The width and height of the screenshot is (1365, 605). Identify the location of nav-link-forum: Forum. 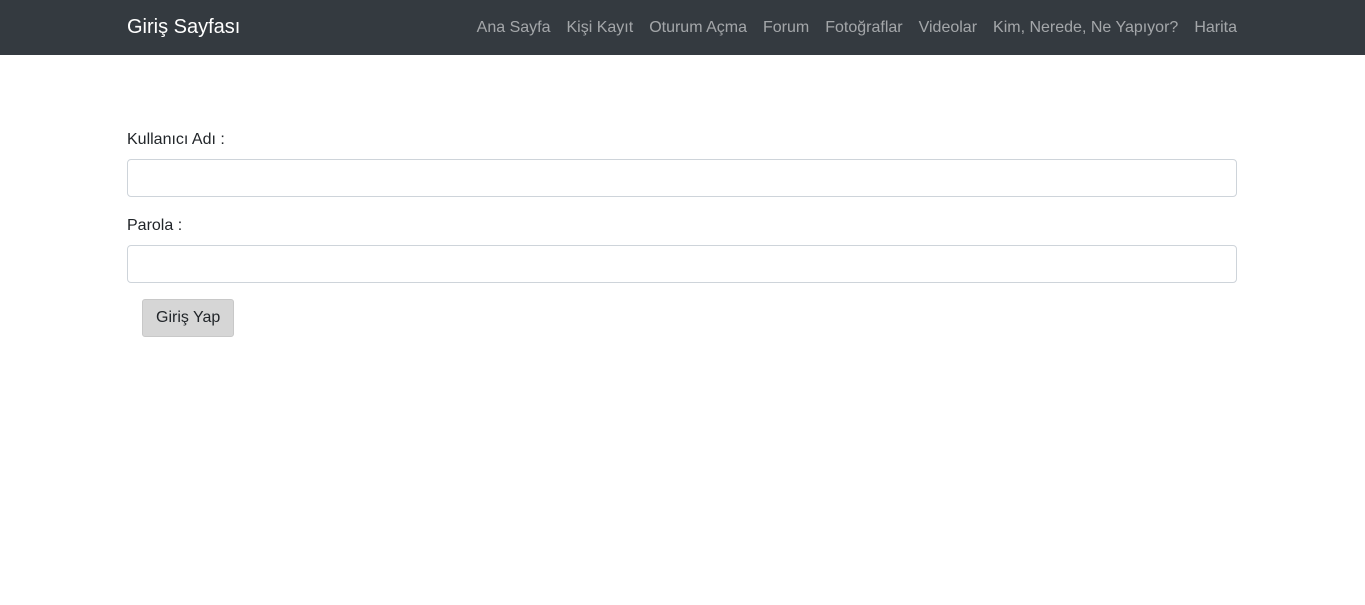
(786, 27).